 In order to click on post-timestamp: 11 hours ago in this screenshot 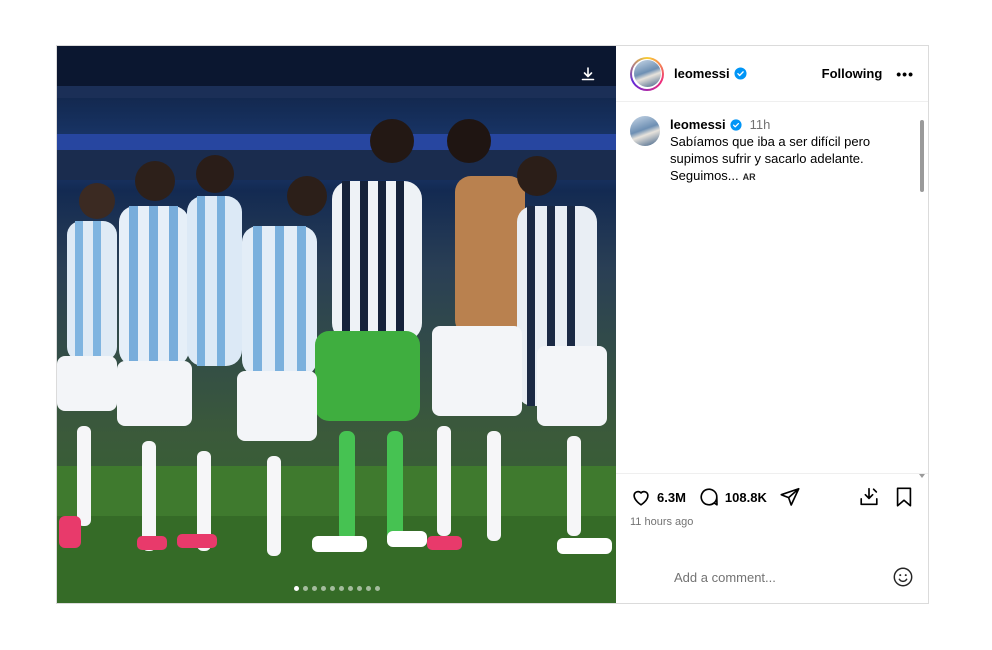, I will do `click(772, 522)`.